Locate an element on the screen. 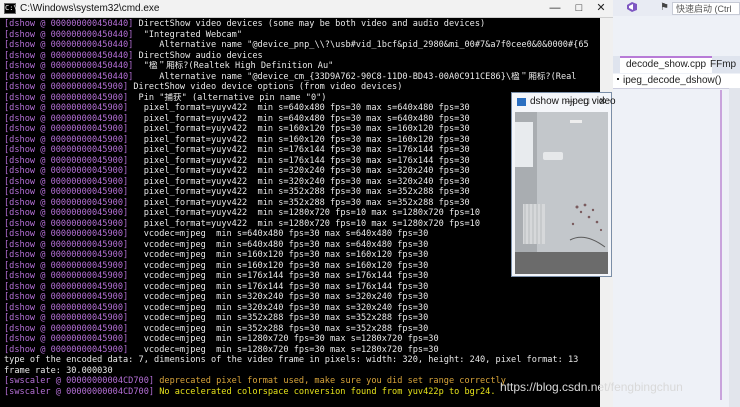 Image resolution: width=740 pixels, height=407 pixels. camera-close-button: ✕ is located at coordinates (602, 101).